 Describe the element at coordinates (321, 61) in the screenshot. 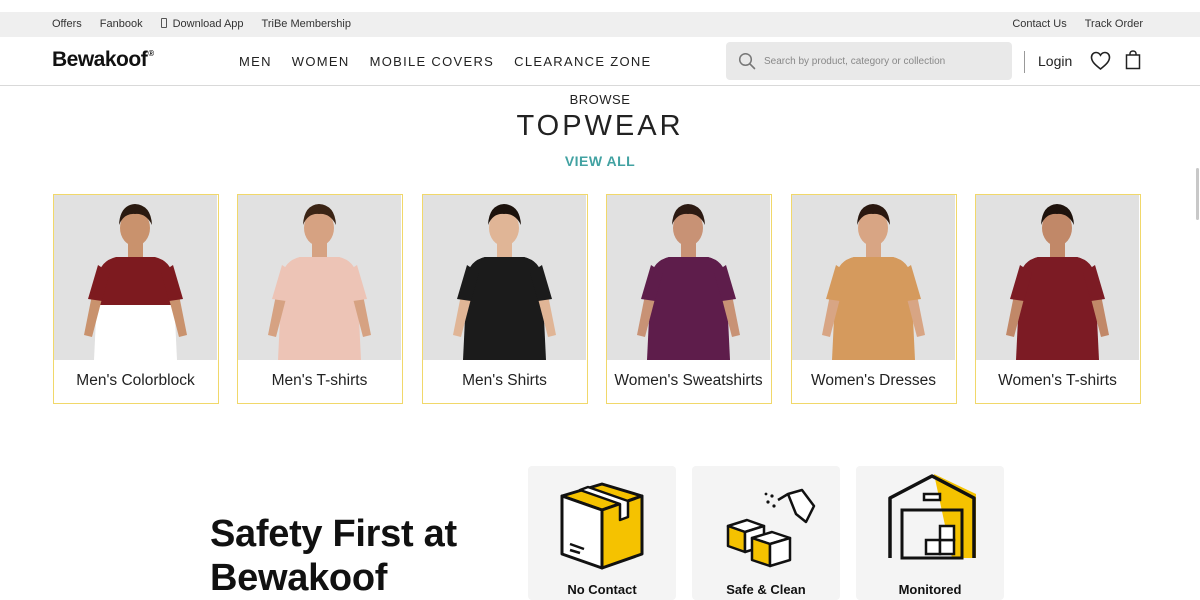

I see `nav-women: WOMEN` at that location.